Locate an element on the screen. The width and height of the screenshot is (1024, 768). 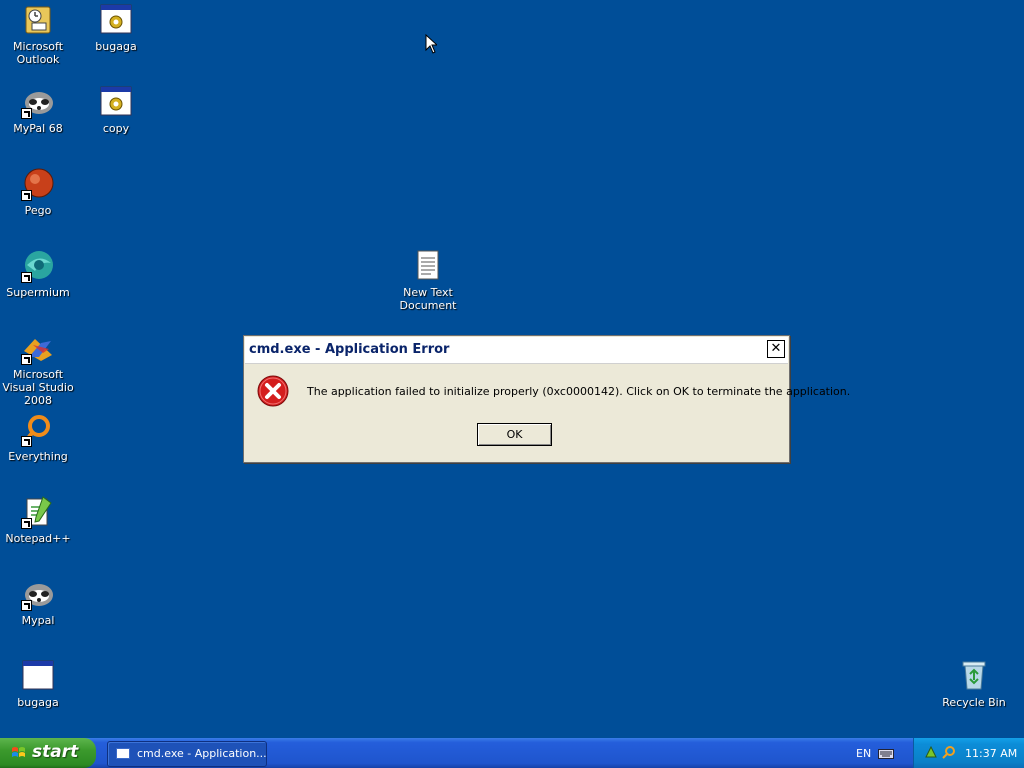
desktop-icon-label: Microsoft Outlook is located at coordinates (38, 53).